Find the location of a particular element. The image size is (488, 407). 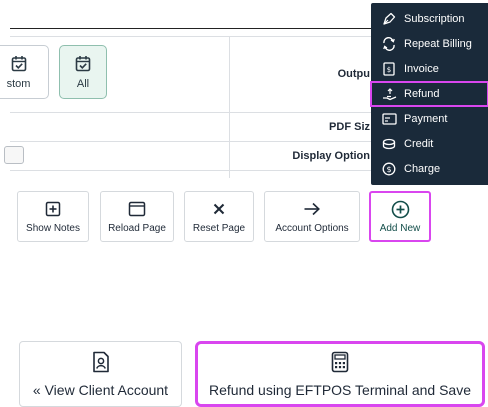

pen-nib-icon is located at coordinates (389, 19).